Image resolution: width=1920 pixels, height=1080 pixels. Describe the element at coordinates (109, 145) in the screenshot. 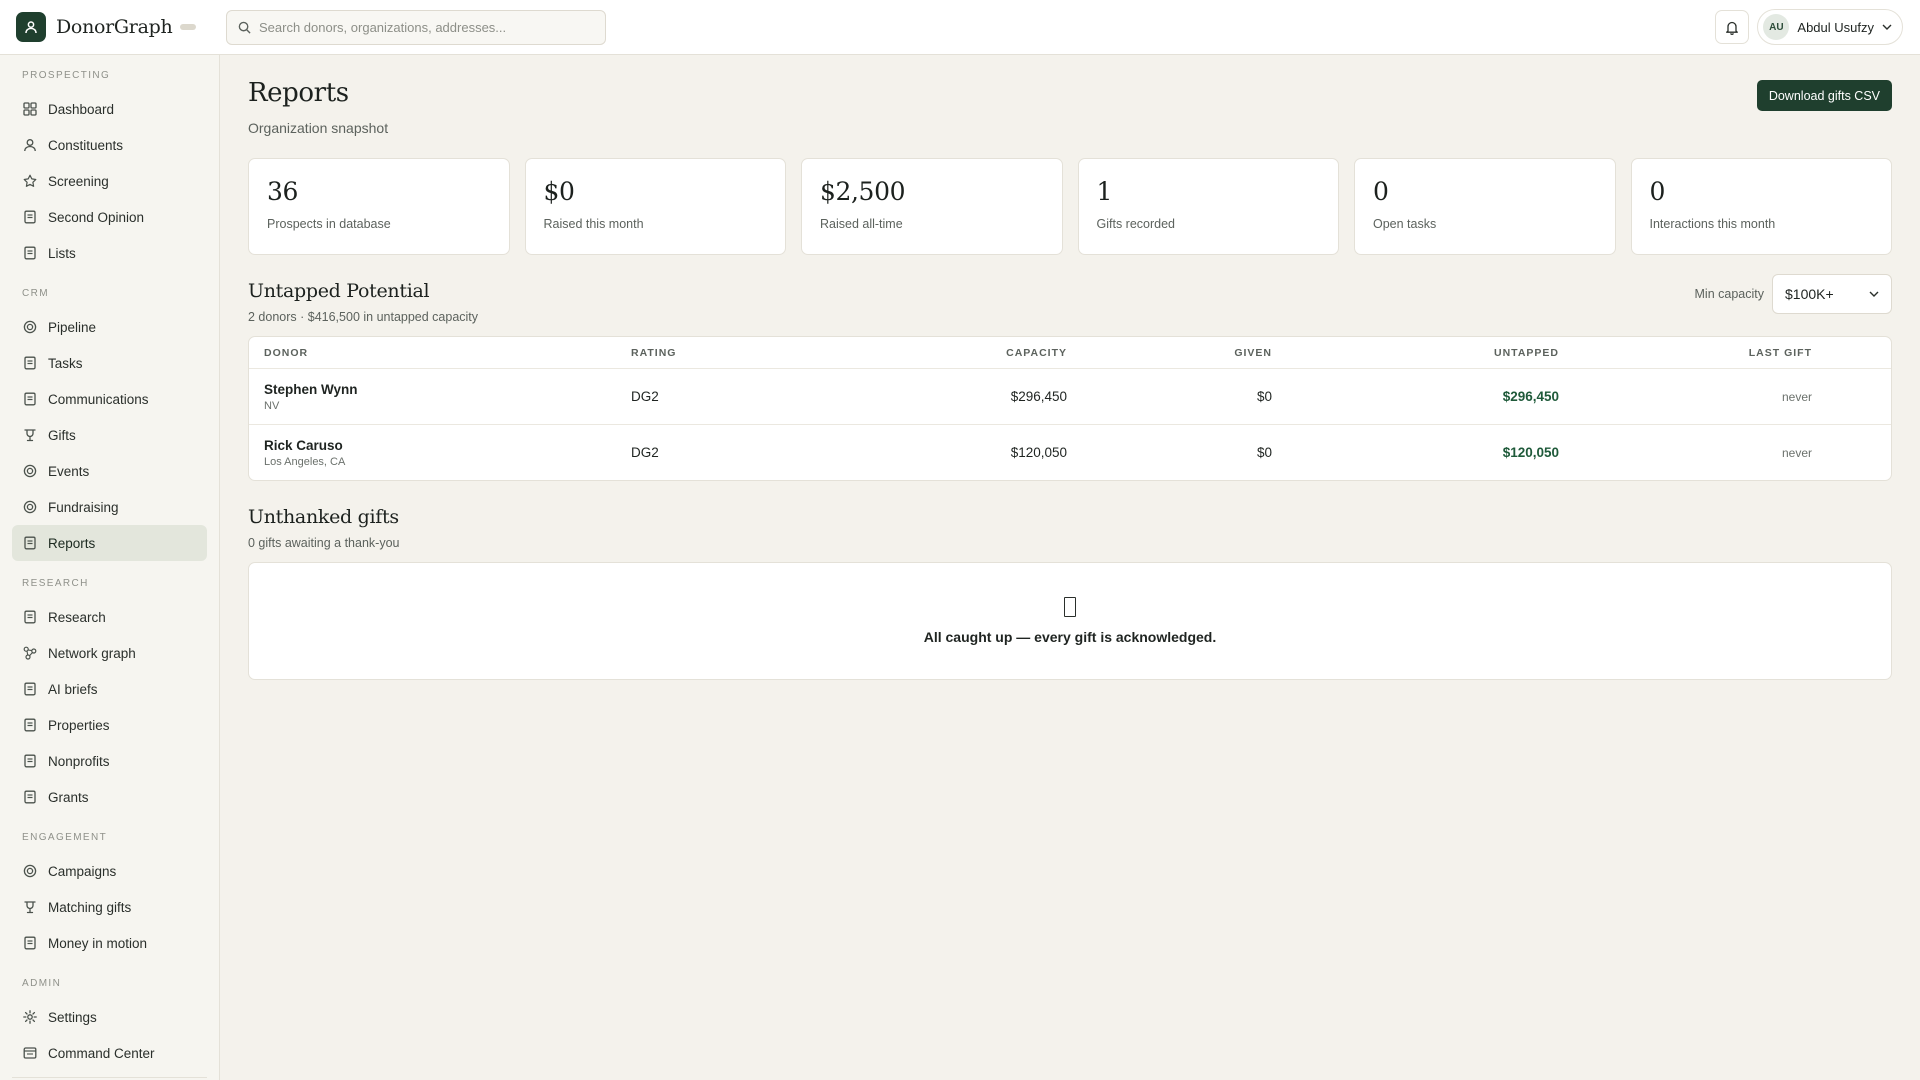

I see `sidebar-item-constituents: Constituents` at that location.